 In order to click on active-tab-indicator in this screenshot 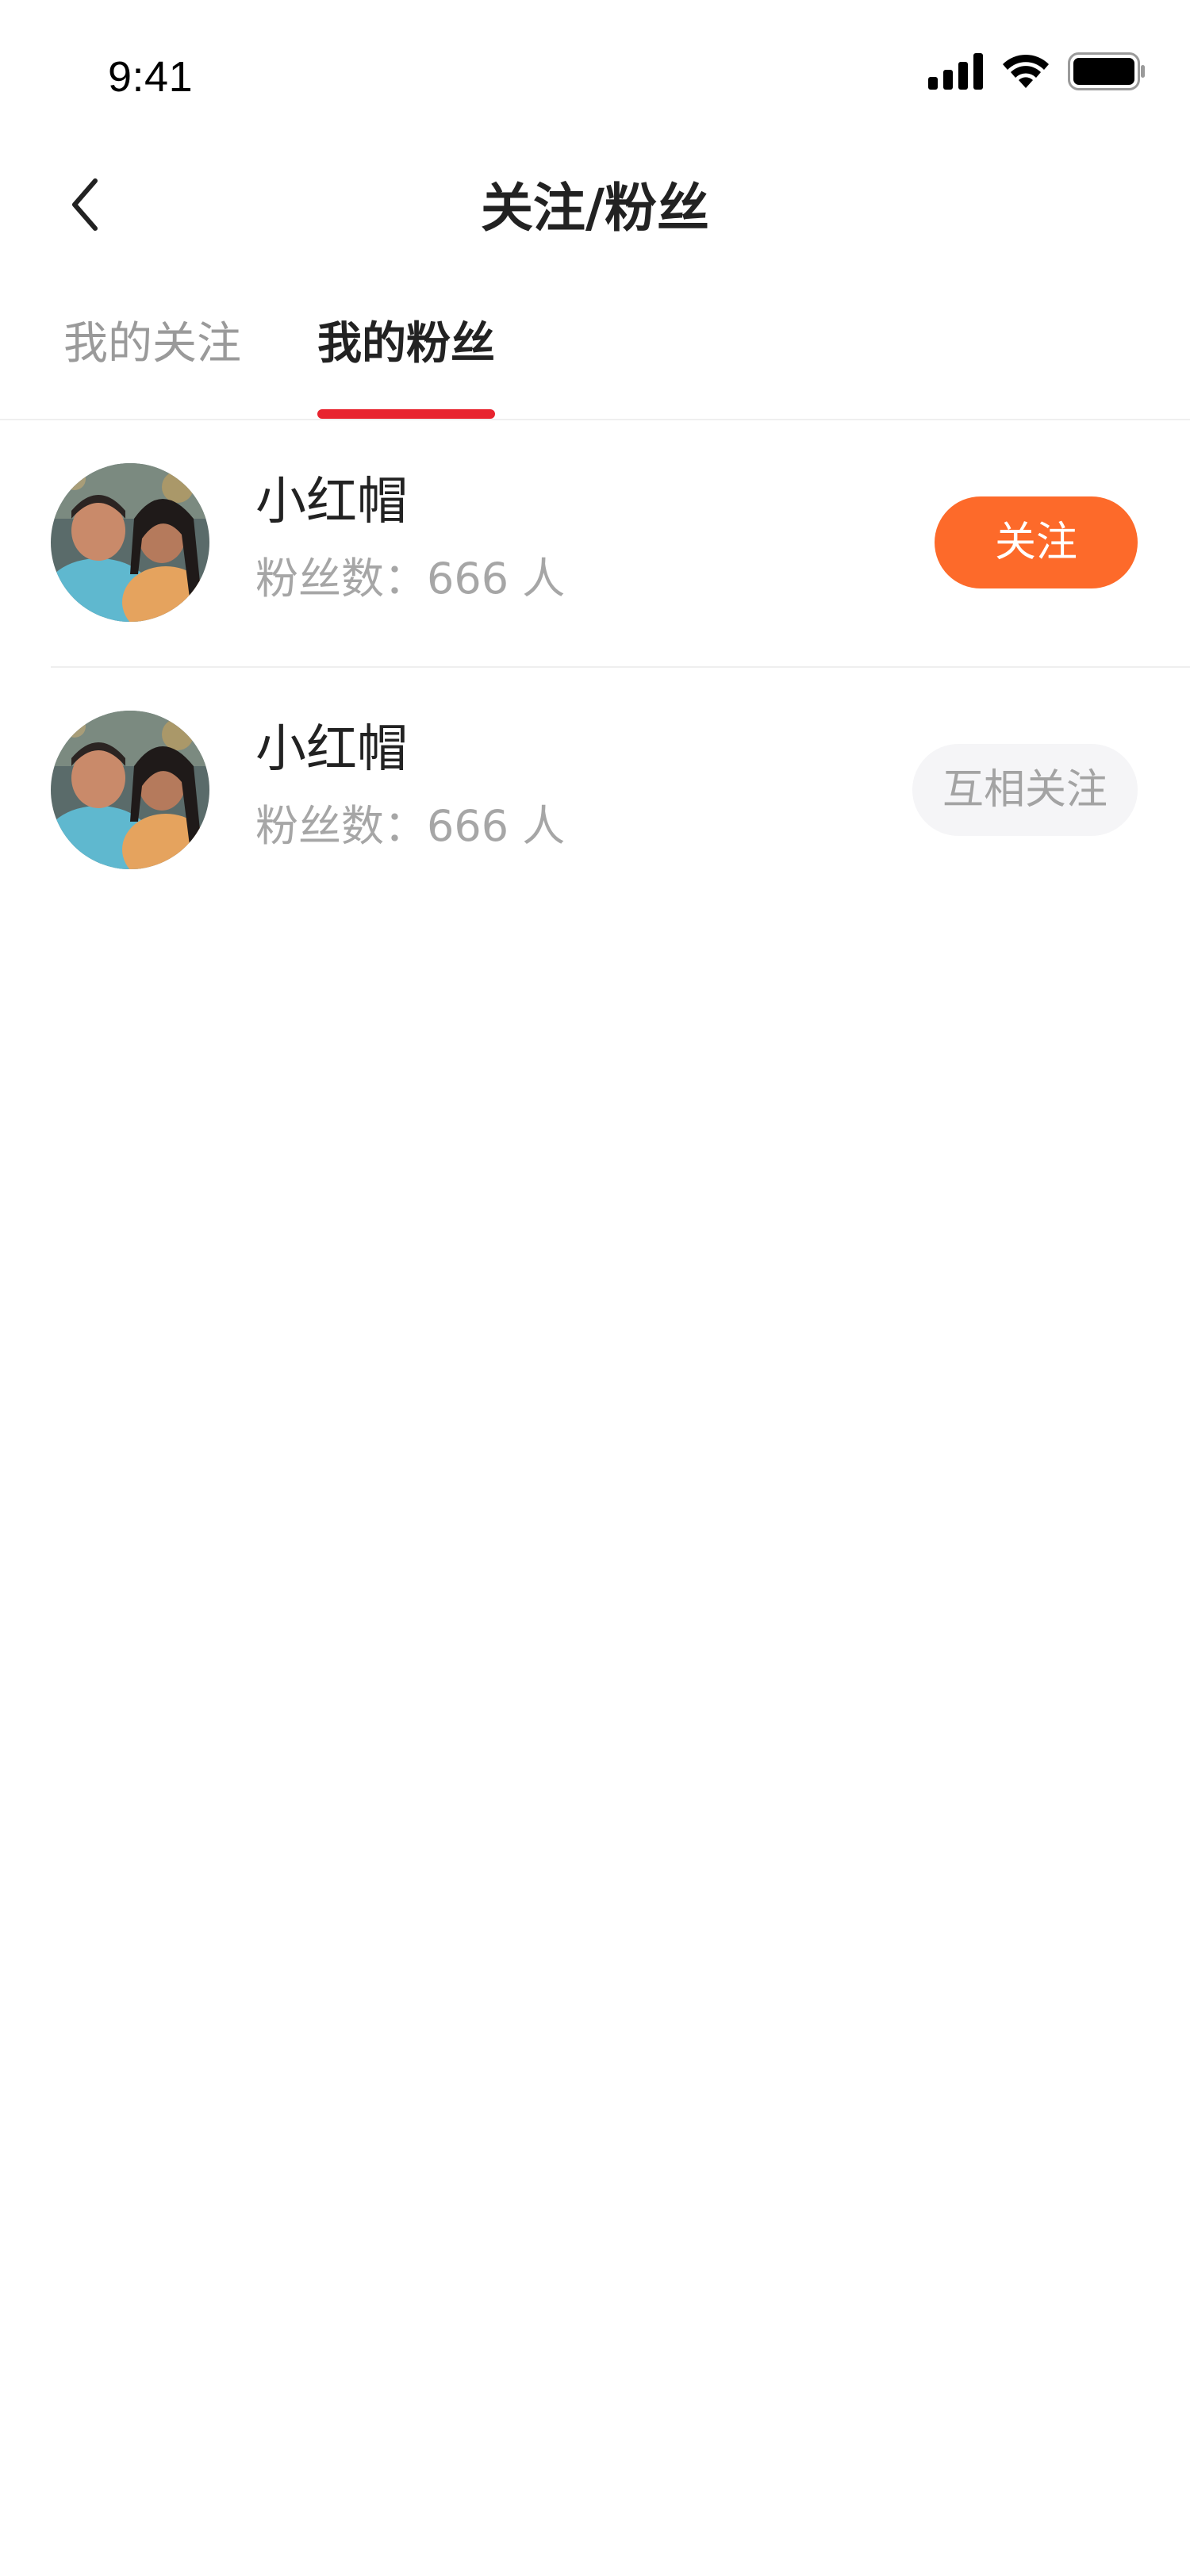, I will do `click(406, 414)`.